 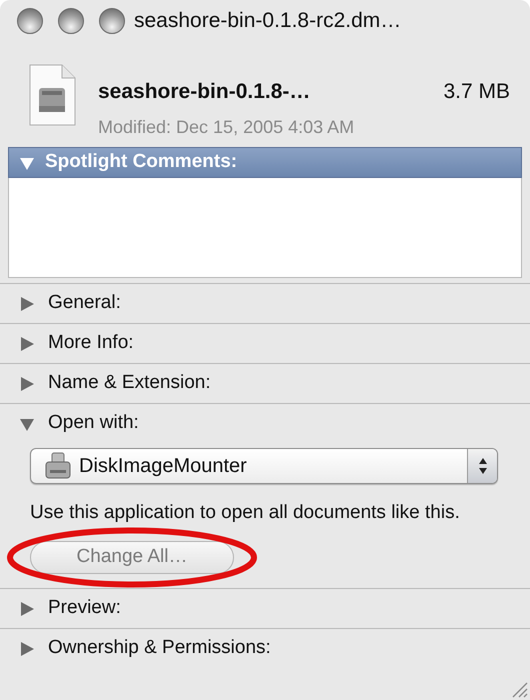 I want to click on modified-date: Modified: Dec 15, 2005 4:03 AM, so click(x=227, y=127).